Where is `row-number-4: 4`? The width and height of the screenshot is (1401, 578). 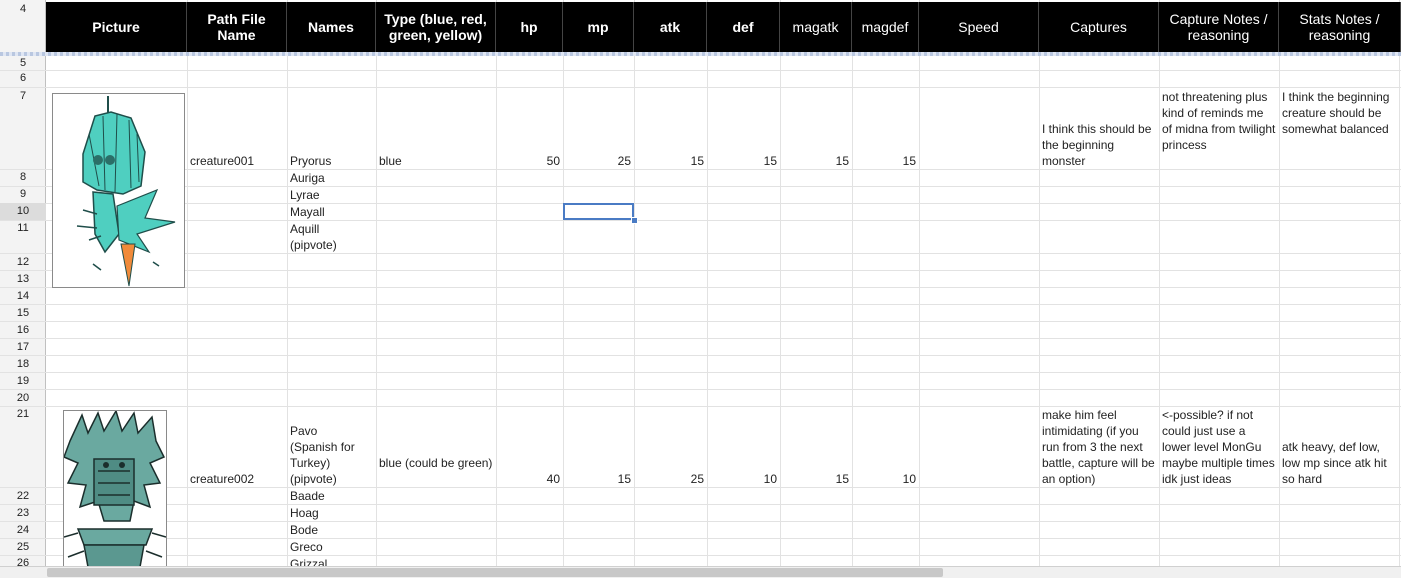
row-number-4: 4 is located at coordinates (23, 10).